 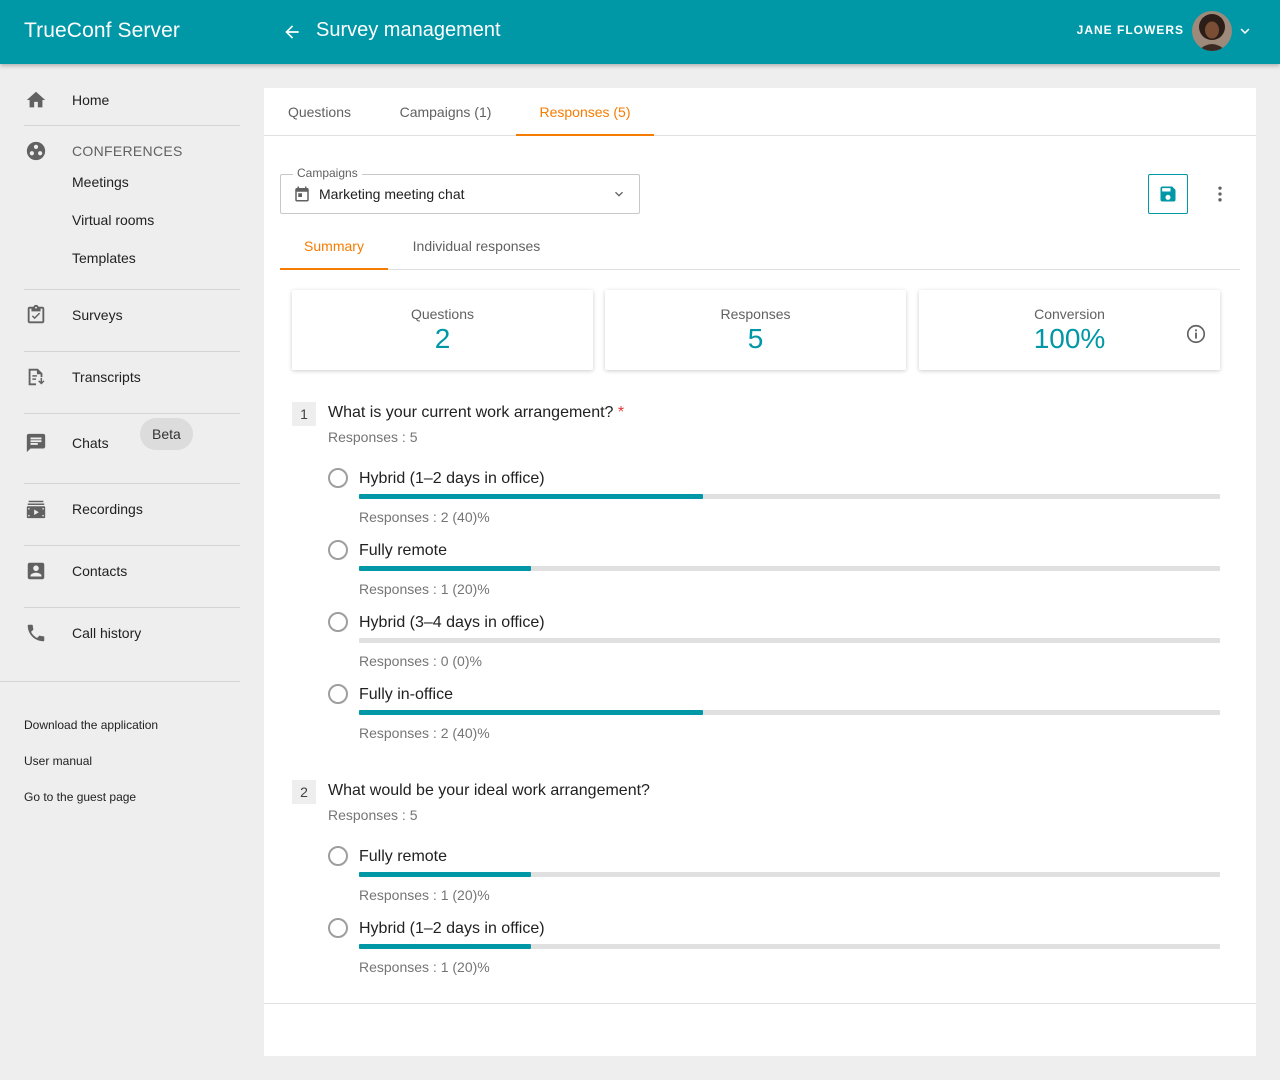 What do you see at coordinates (445, 112) in the screenshot?
I see `tab-campaigns: Campaigns (1)` at bounding box center [445, 112].